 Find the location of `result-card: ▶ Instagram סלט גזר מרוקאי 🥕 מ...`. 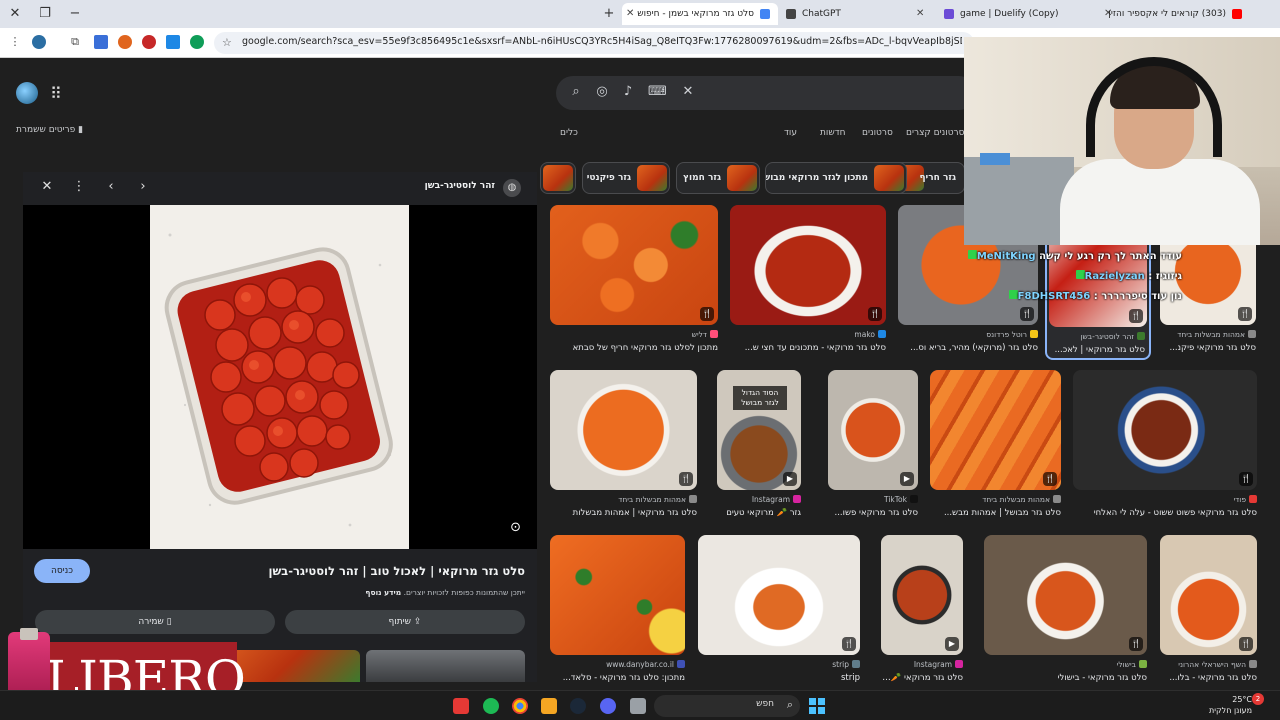

result-card: ▶ Instagram סלט גזר מרוקאי 🥕 מ... is located at coordinates (922, 611).